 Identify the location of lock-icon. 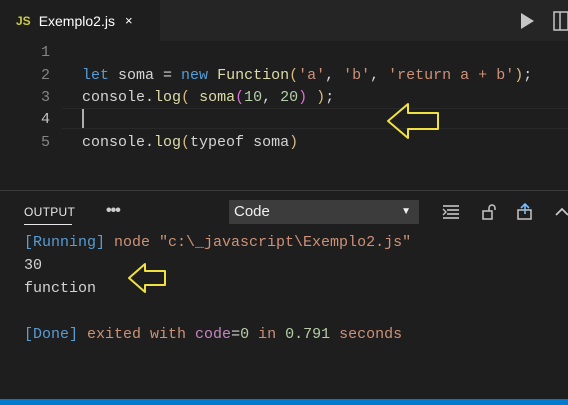
(489, 212).